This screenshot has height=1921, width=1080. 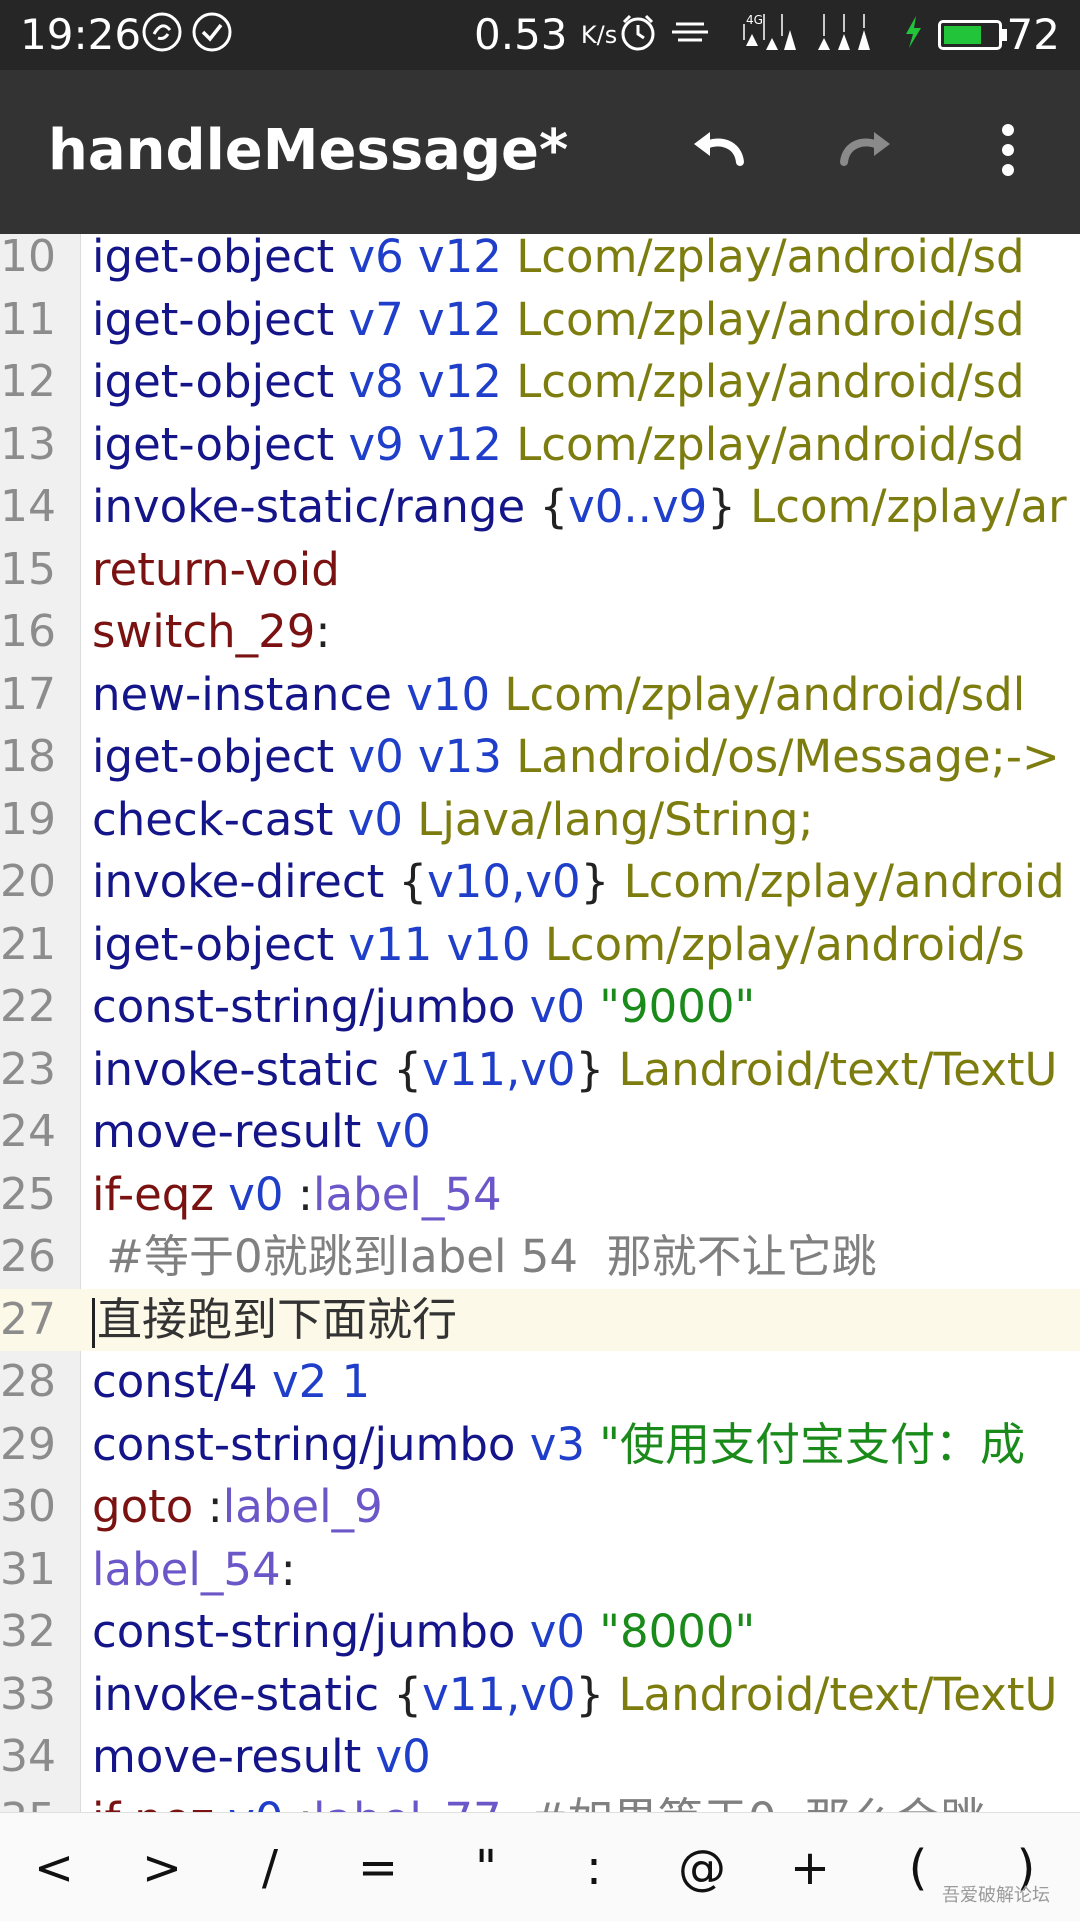 I want to click on code-line: 22 const-string/jumbo v0 "9000", so click(x=540, y=1007).